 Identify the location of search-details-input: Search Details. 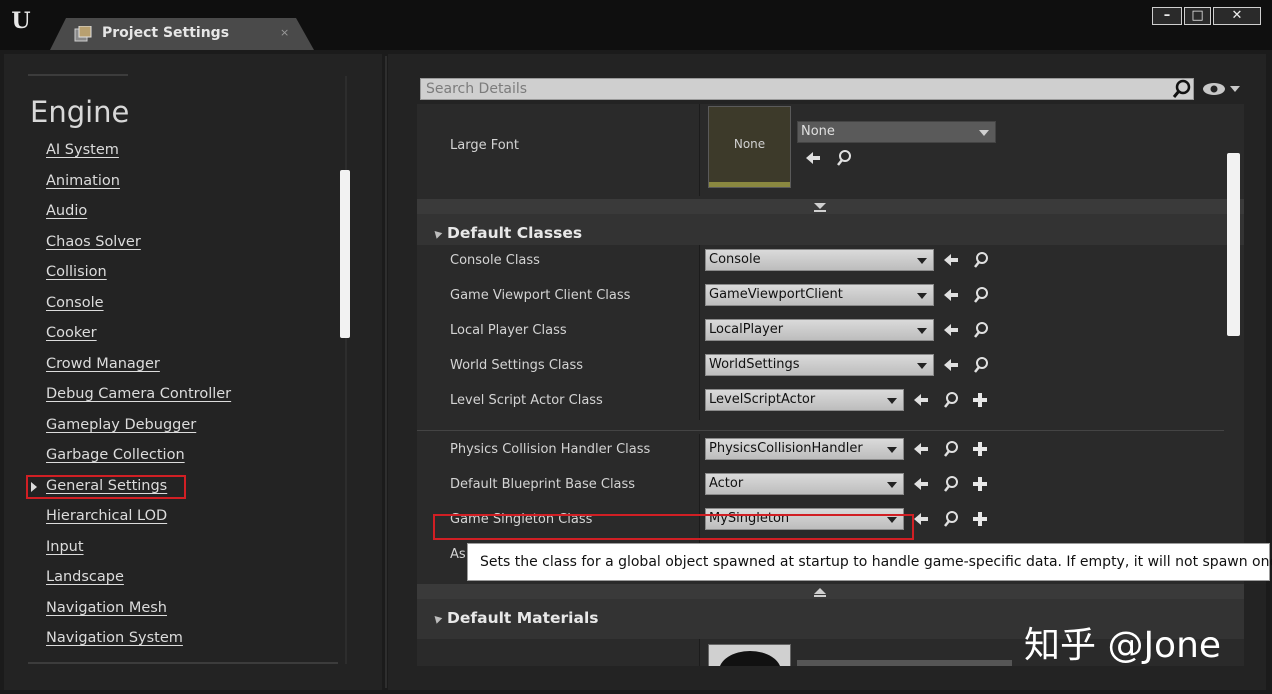
(807, 89).